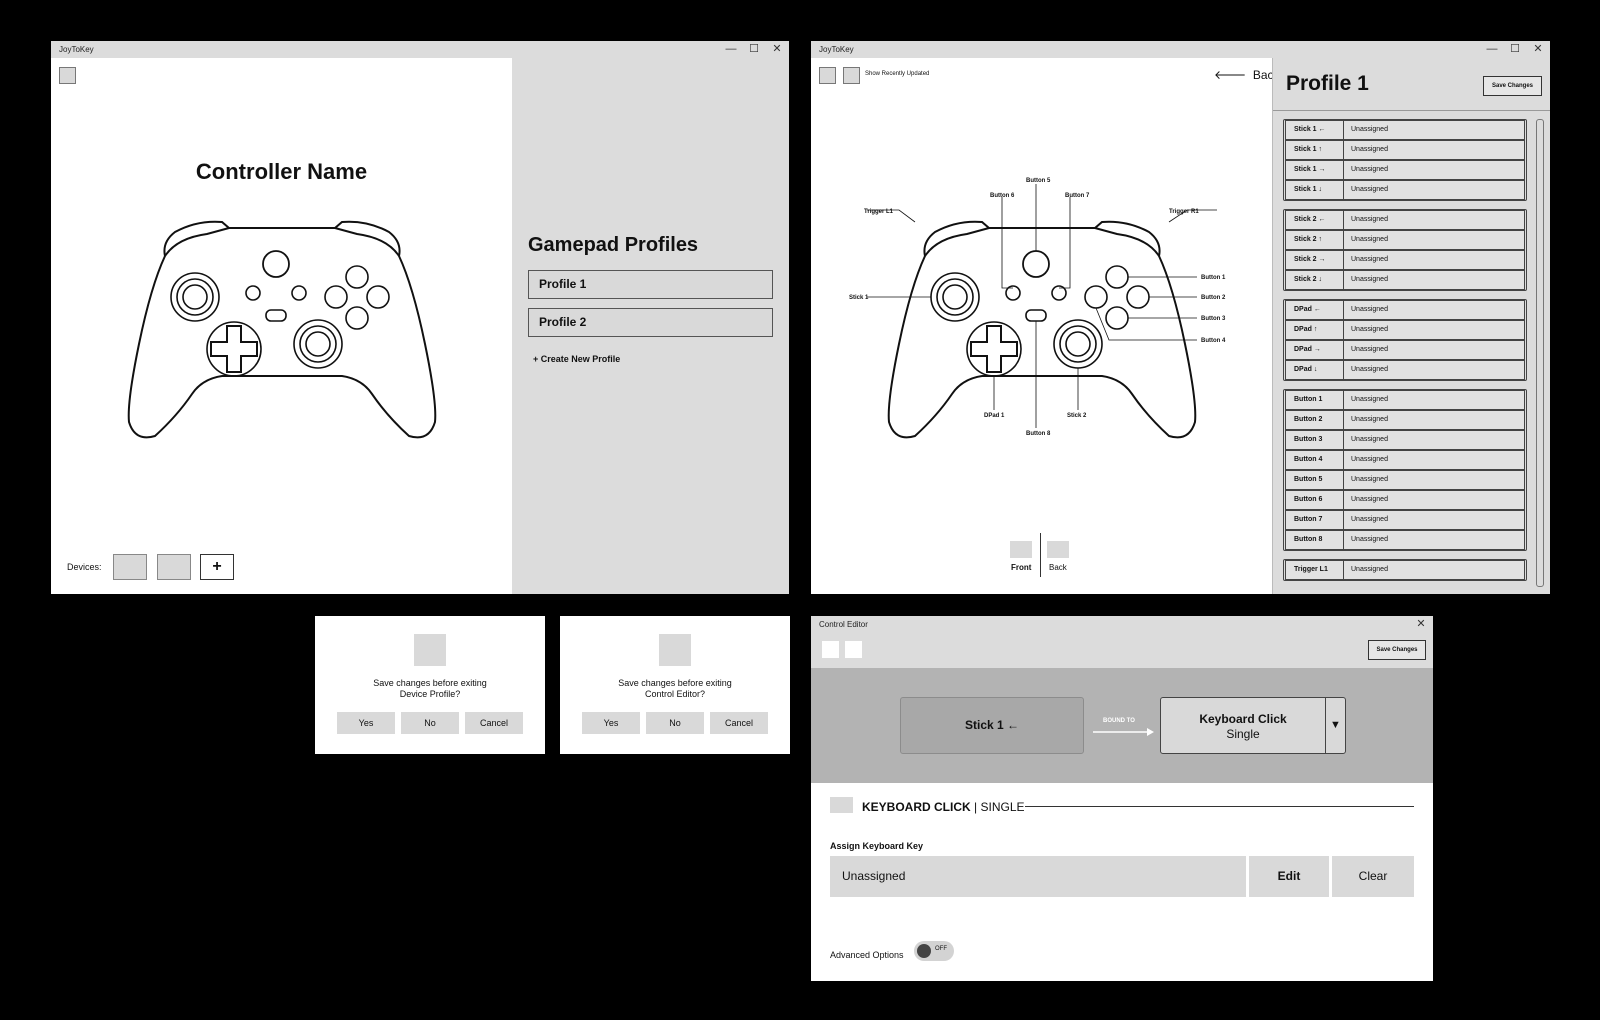  Describe the element at coordinates (1327, 83) in the screenshot. I see `profile-title: Profile 1` at that location.